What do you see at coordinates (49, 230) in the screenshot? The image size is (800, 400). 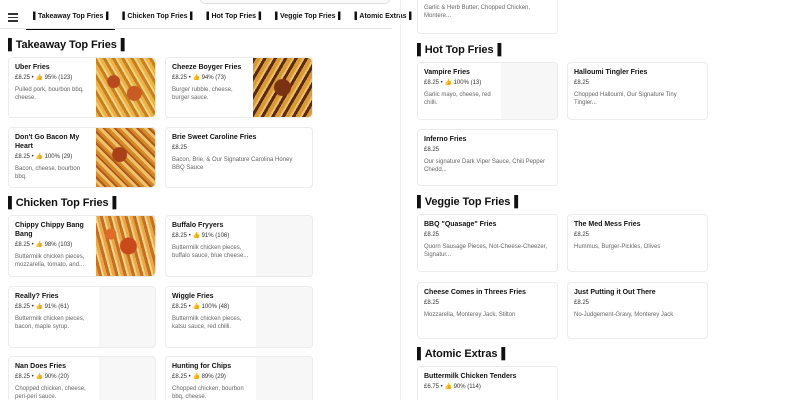 I see `item-name: Chippy Chippy Bang Bang` at bounding box center [49, 230].